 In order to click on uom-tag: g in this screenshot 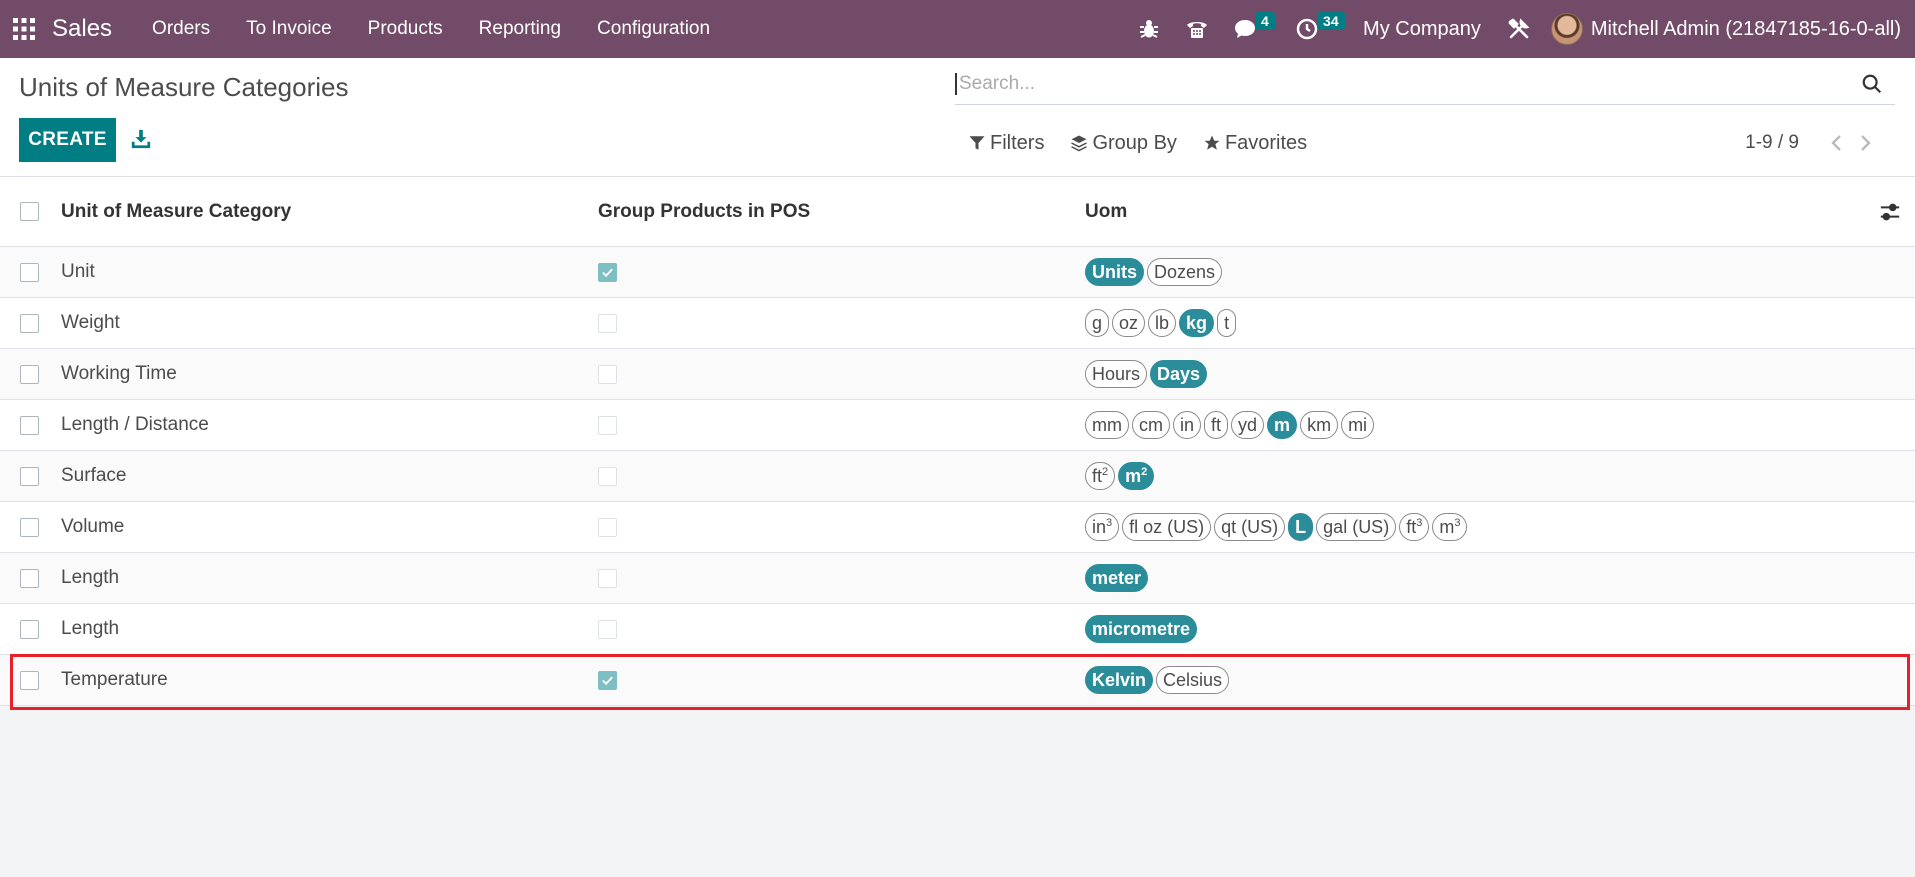, I will do `click(1097, 323)`.